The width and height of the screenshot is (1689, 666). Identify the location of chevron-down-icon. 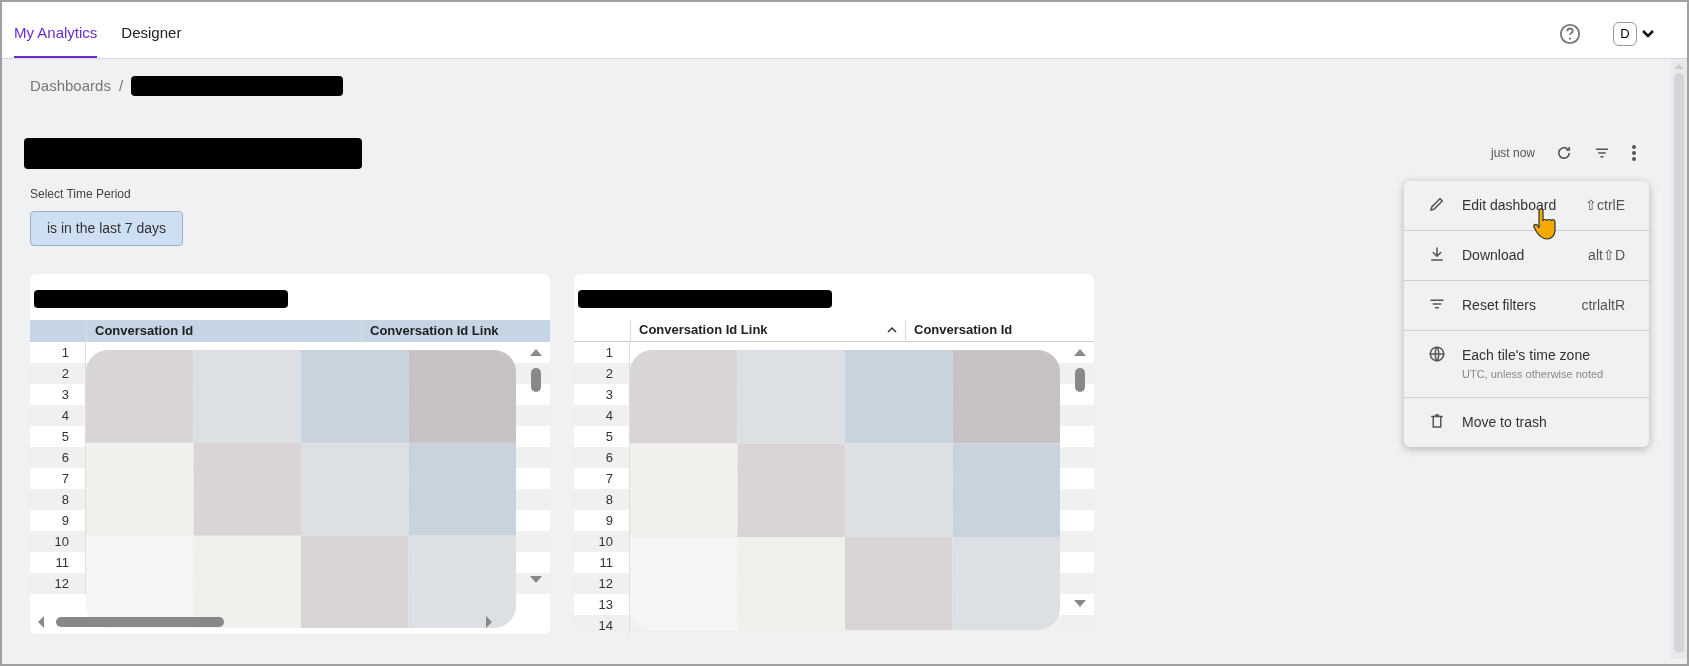
(1648, 34).